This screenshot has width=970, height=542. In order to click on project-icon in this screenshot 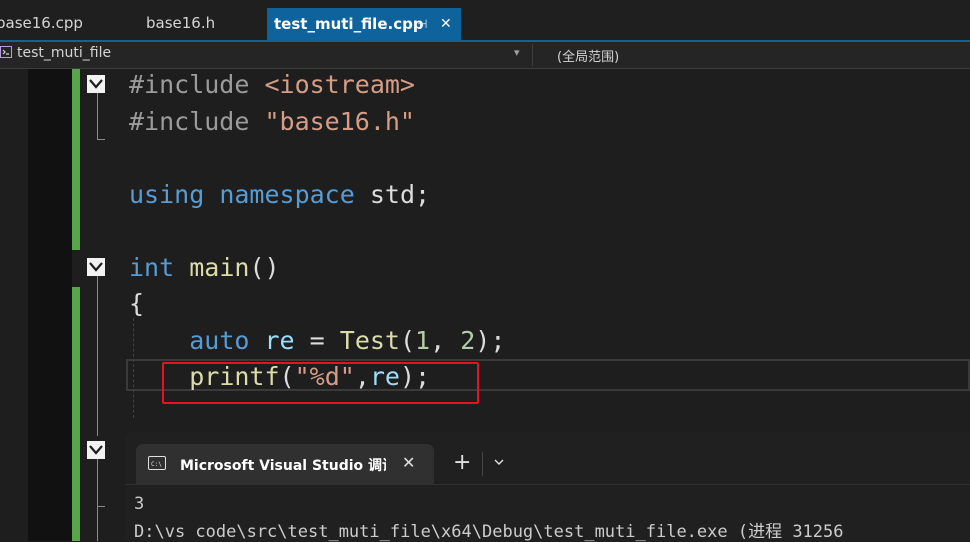, I will do `click(6, 52)`.